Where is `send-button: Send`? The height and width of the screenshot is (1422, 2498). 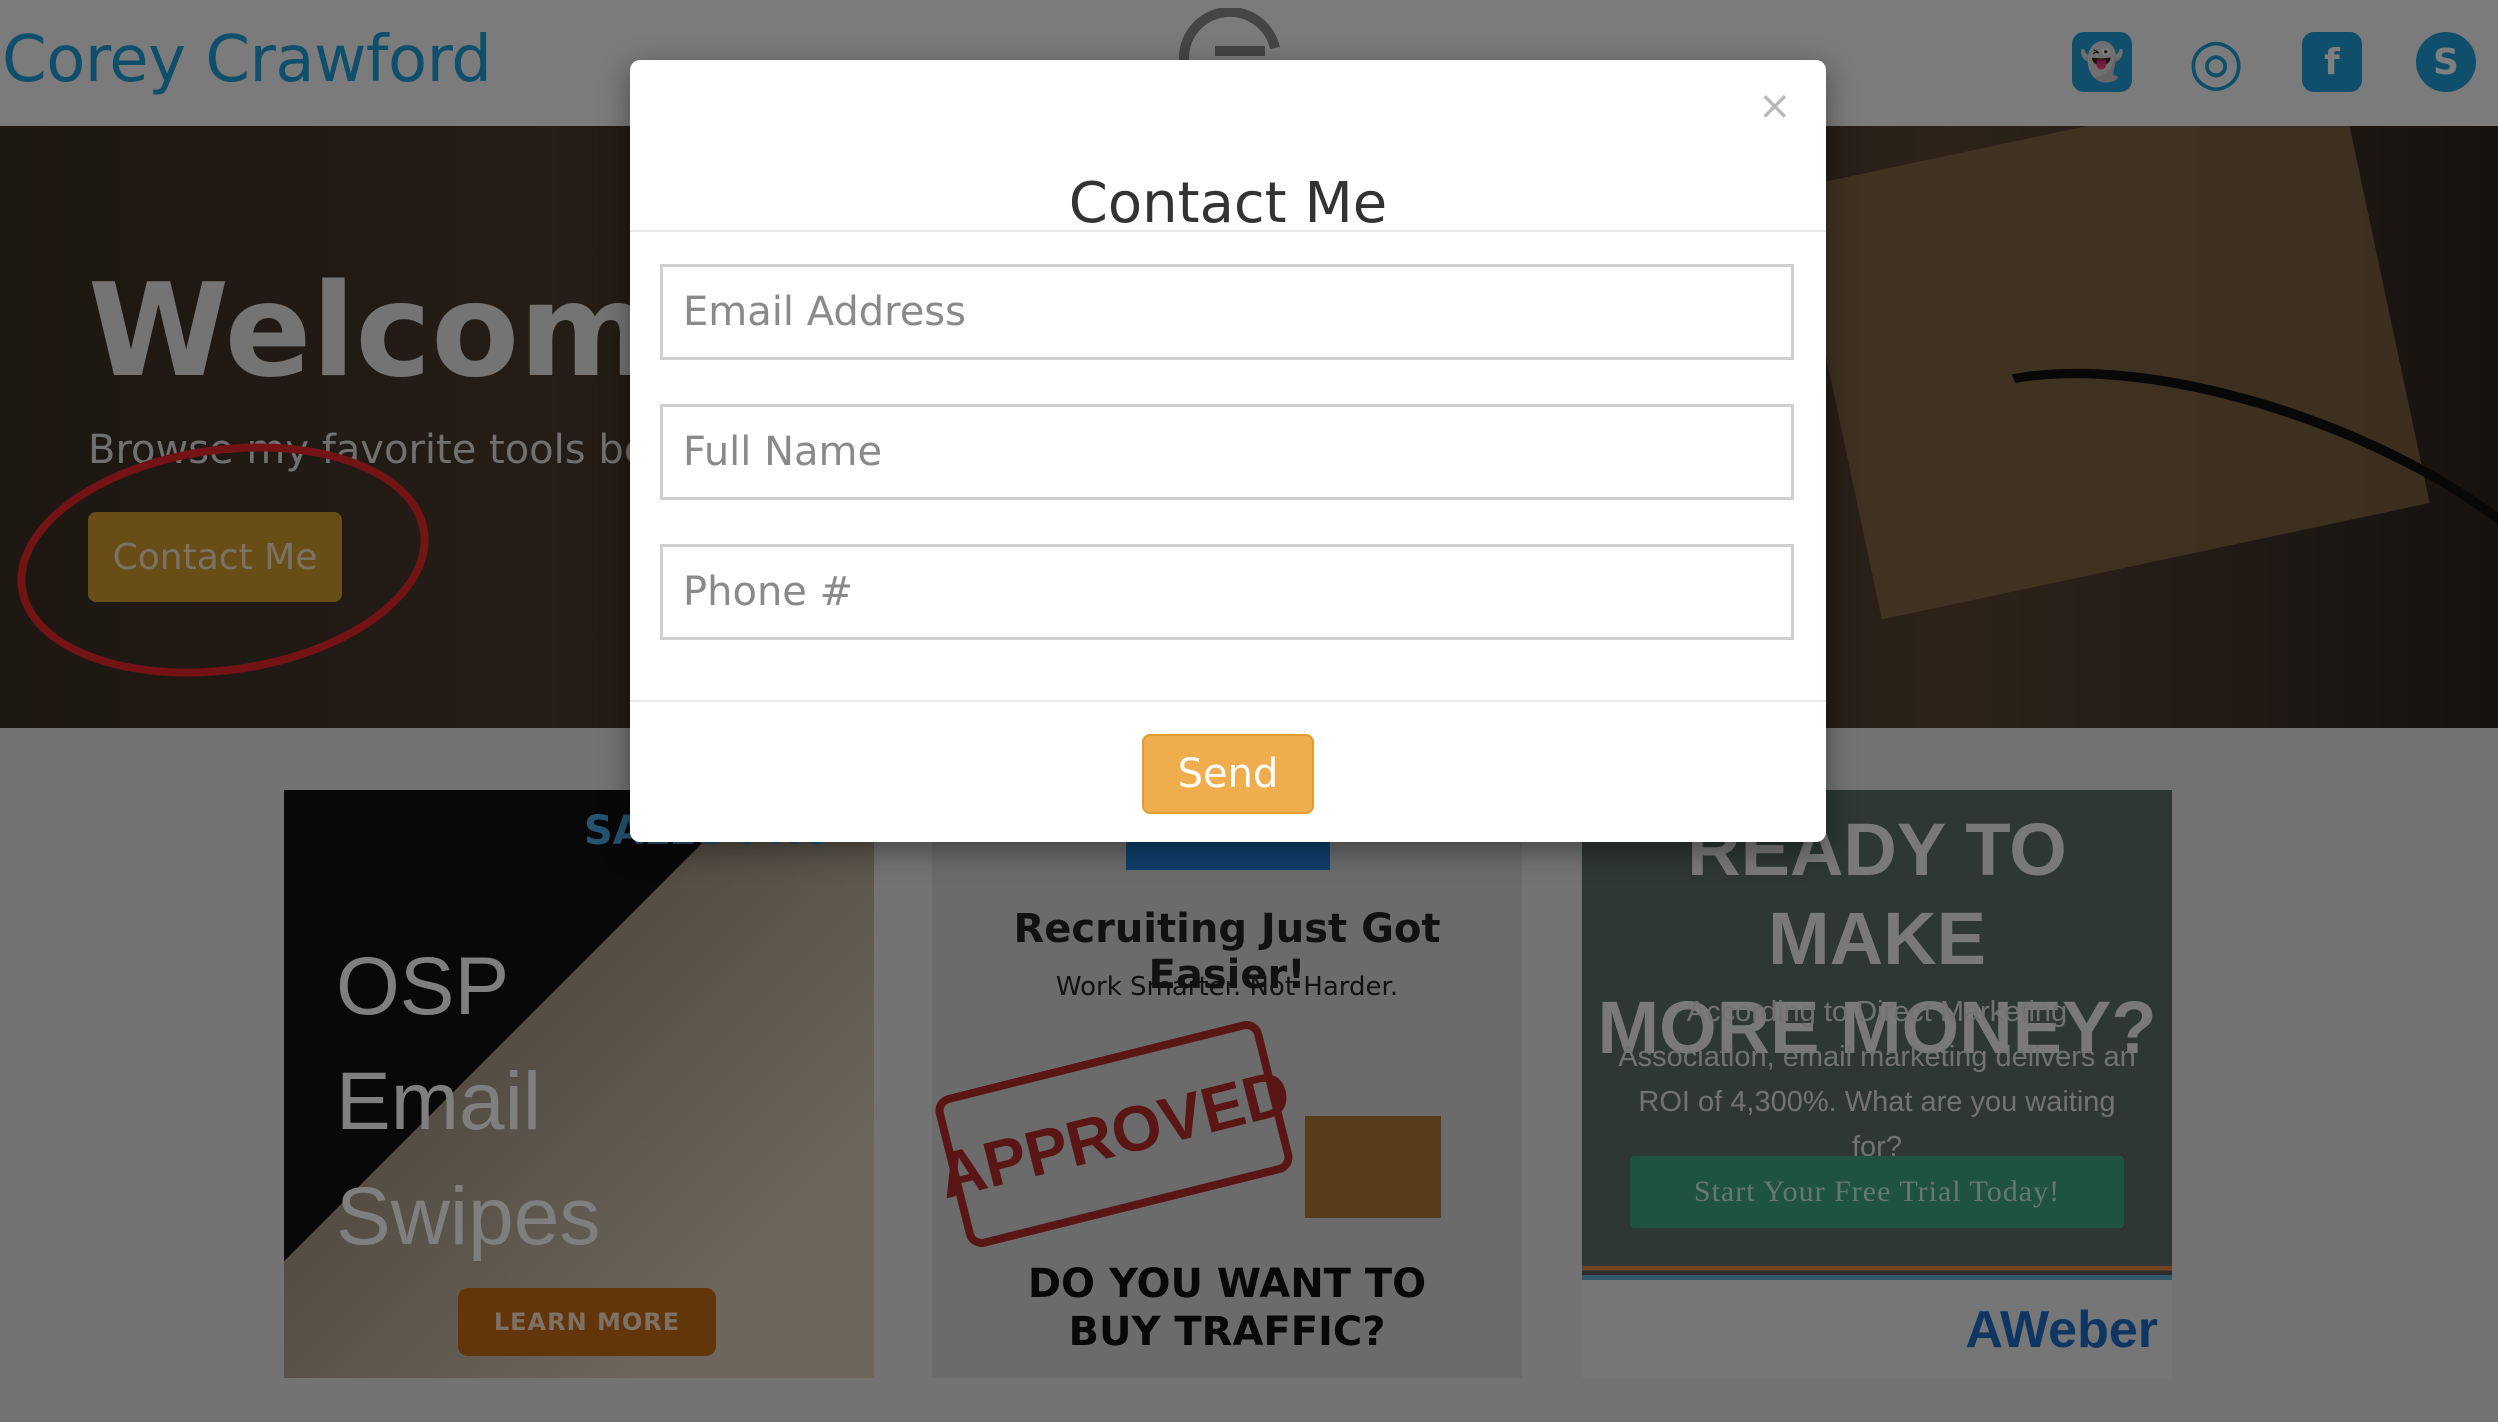
send-button: Send is located at coordinates (1228, 774).